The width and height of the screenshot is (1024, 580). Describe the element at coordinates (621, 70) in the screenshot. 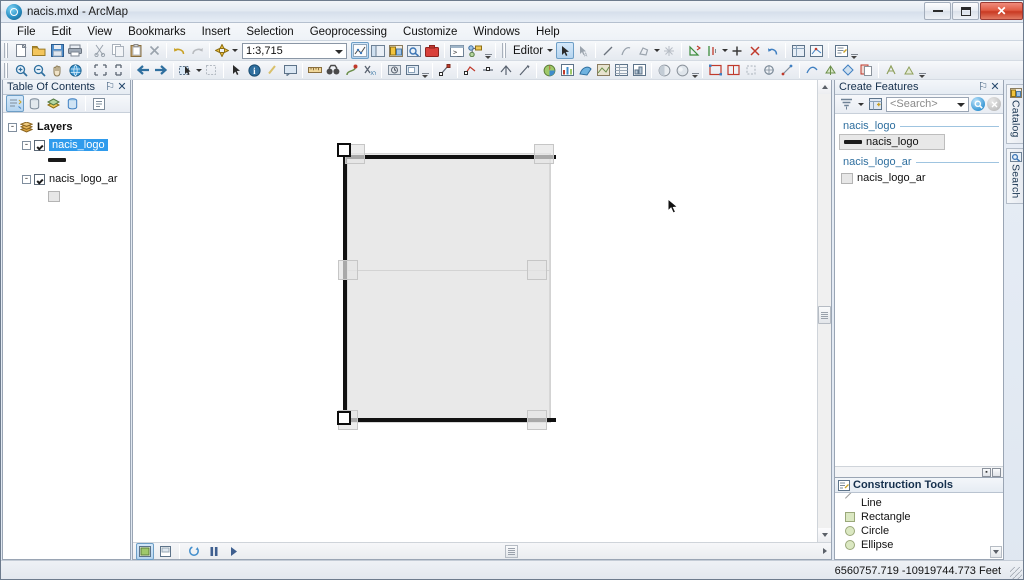

I see `table-icon` at that location.